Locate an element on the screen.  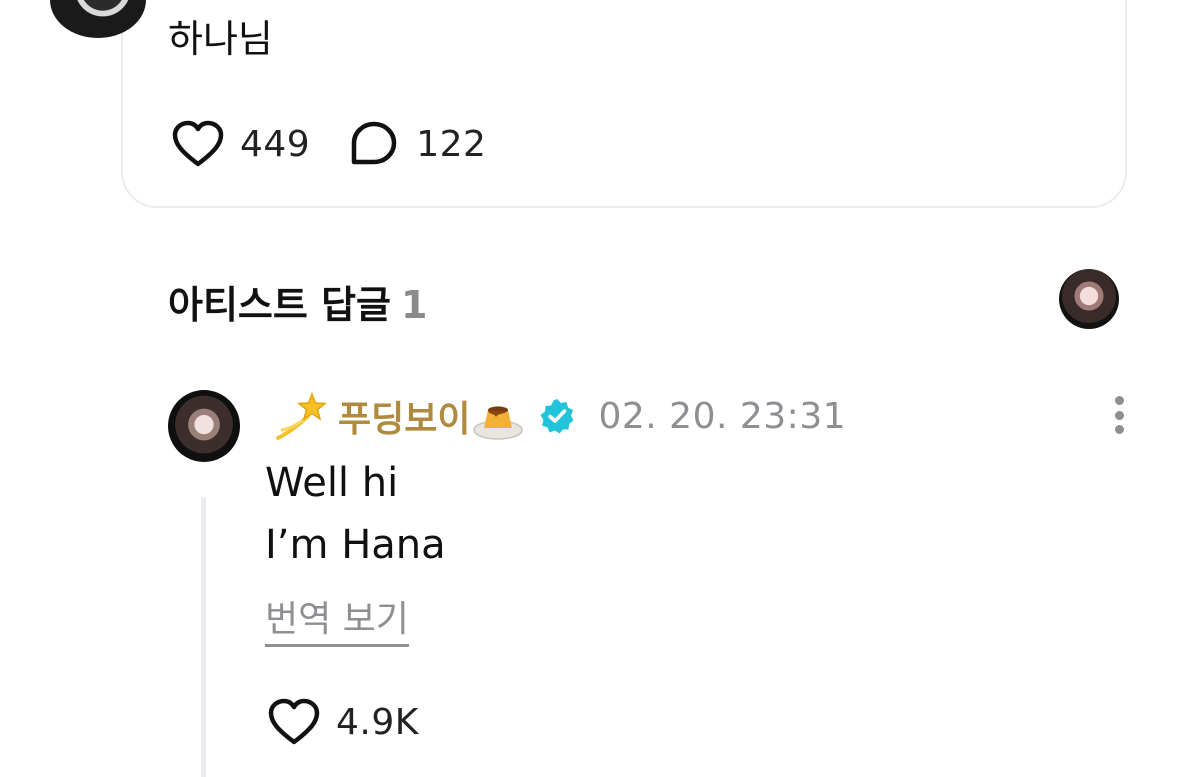
reply-username: 푸딩보이 is located at coordinates (404, 416).